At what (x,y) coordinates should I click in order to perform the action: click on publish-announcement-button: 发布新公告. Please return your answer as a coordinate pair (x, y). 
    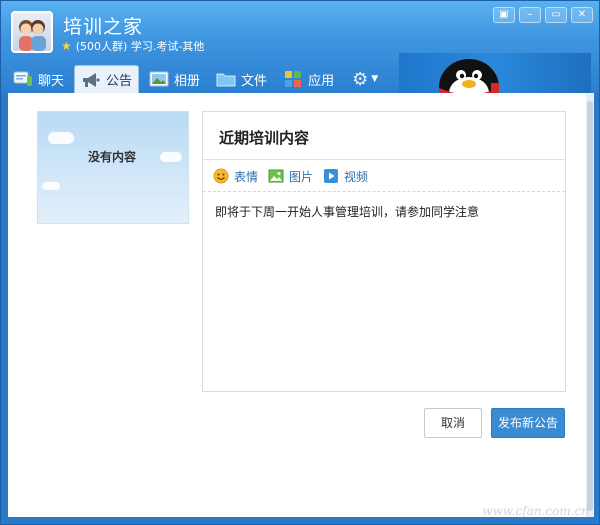
    Looking at the image, I should click on (528, 423).